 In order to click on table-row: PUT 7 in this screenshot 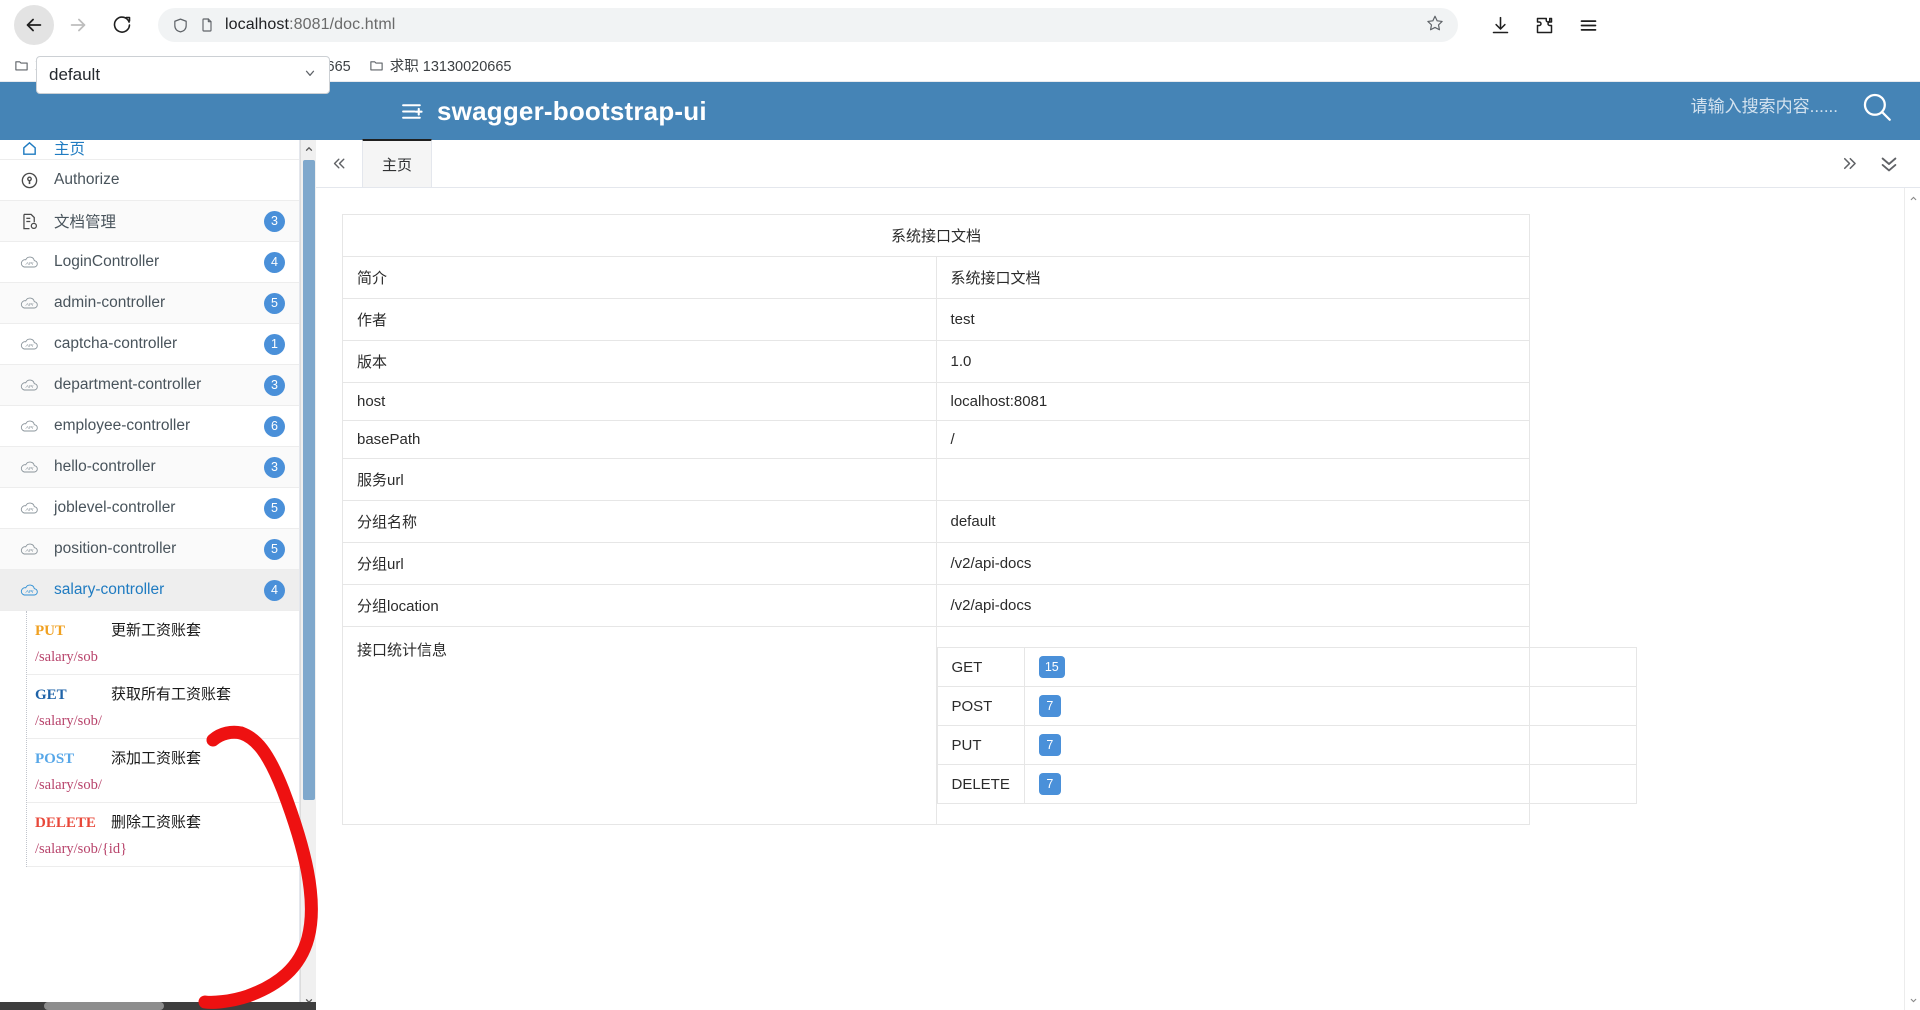, I will do `click(1286, 745)`.